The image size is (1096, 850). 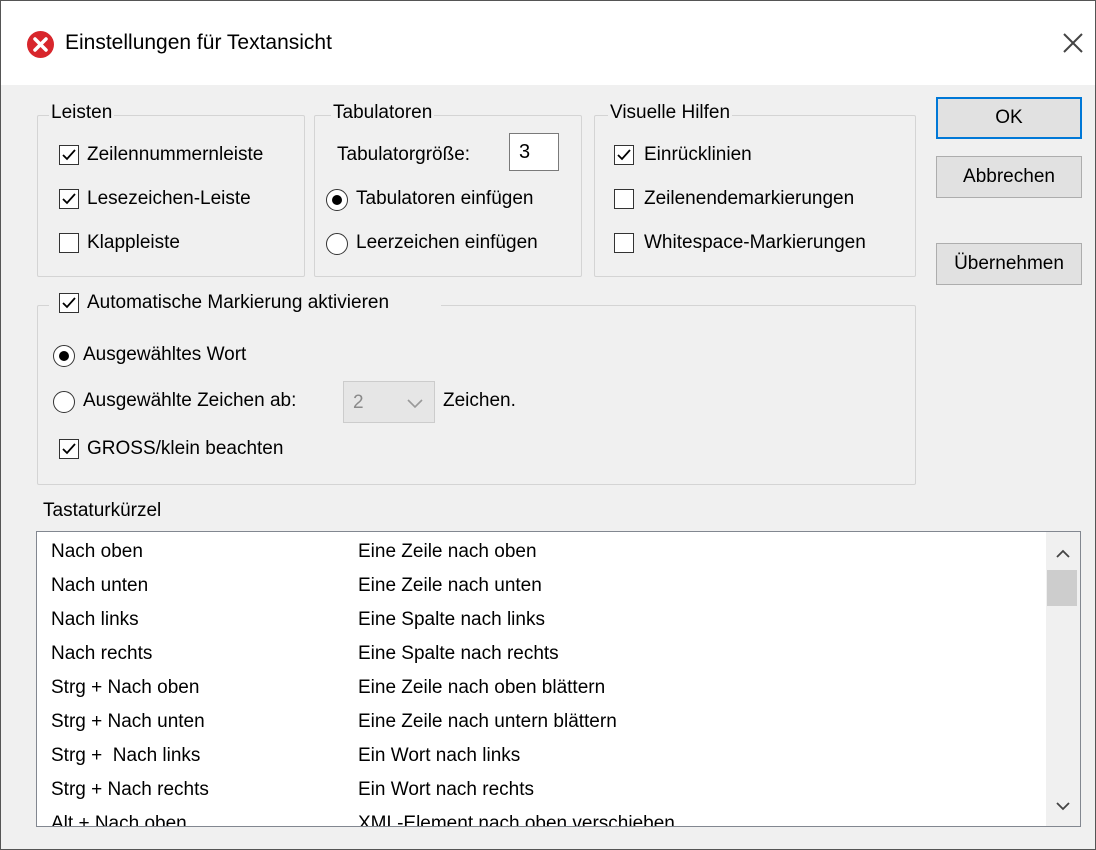 I want to click on zeilennummernleiste-label: Zeilennummernleiste, so click(x=175, y=154).